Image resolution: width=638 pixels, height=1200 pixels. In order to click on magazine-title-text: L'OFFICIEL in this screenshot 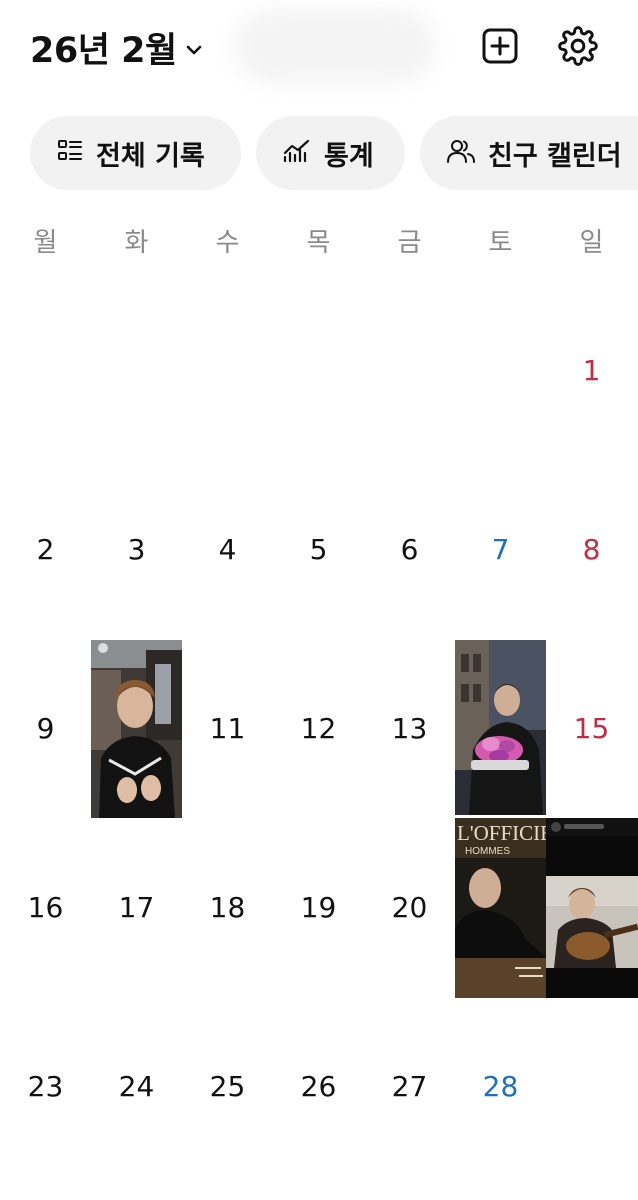, I will do `click(501, 833)`.